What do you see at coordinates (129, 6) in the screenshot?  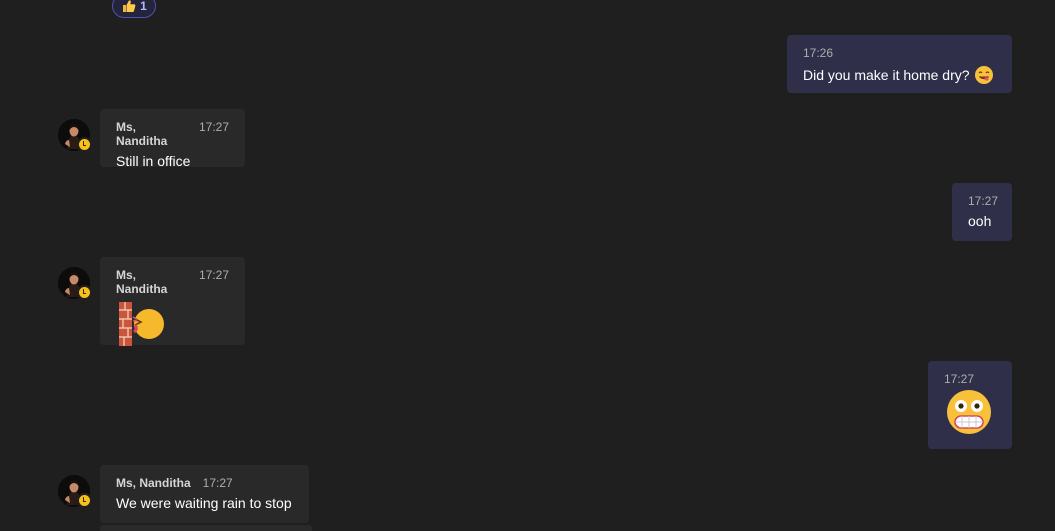 I see `thumbs-up-icon` at bounding box center [129, 6].